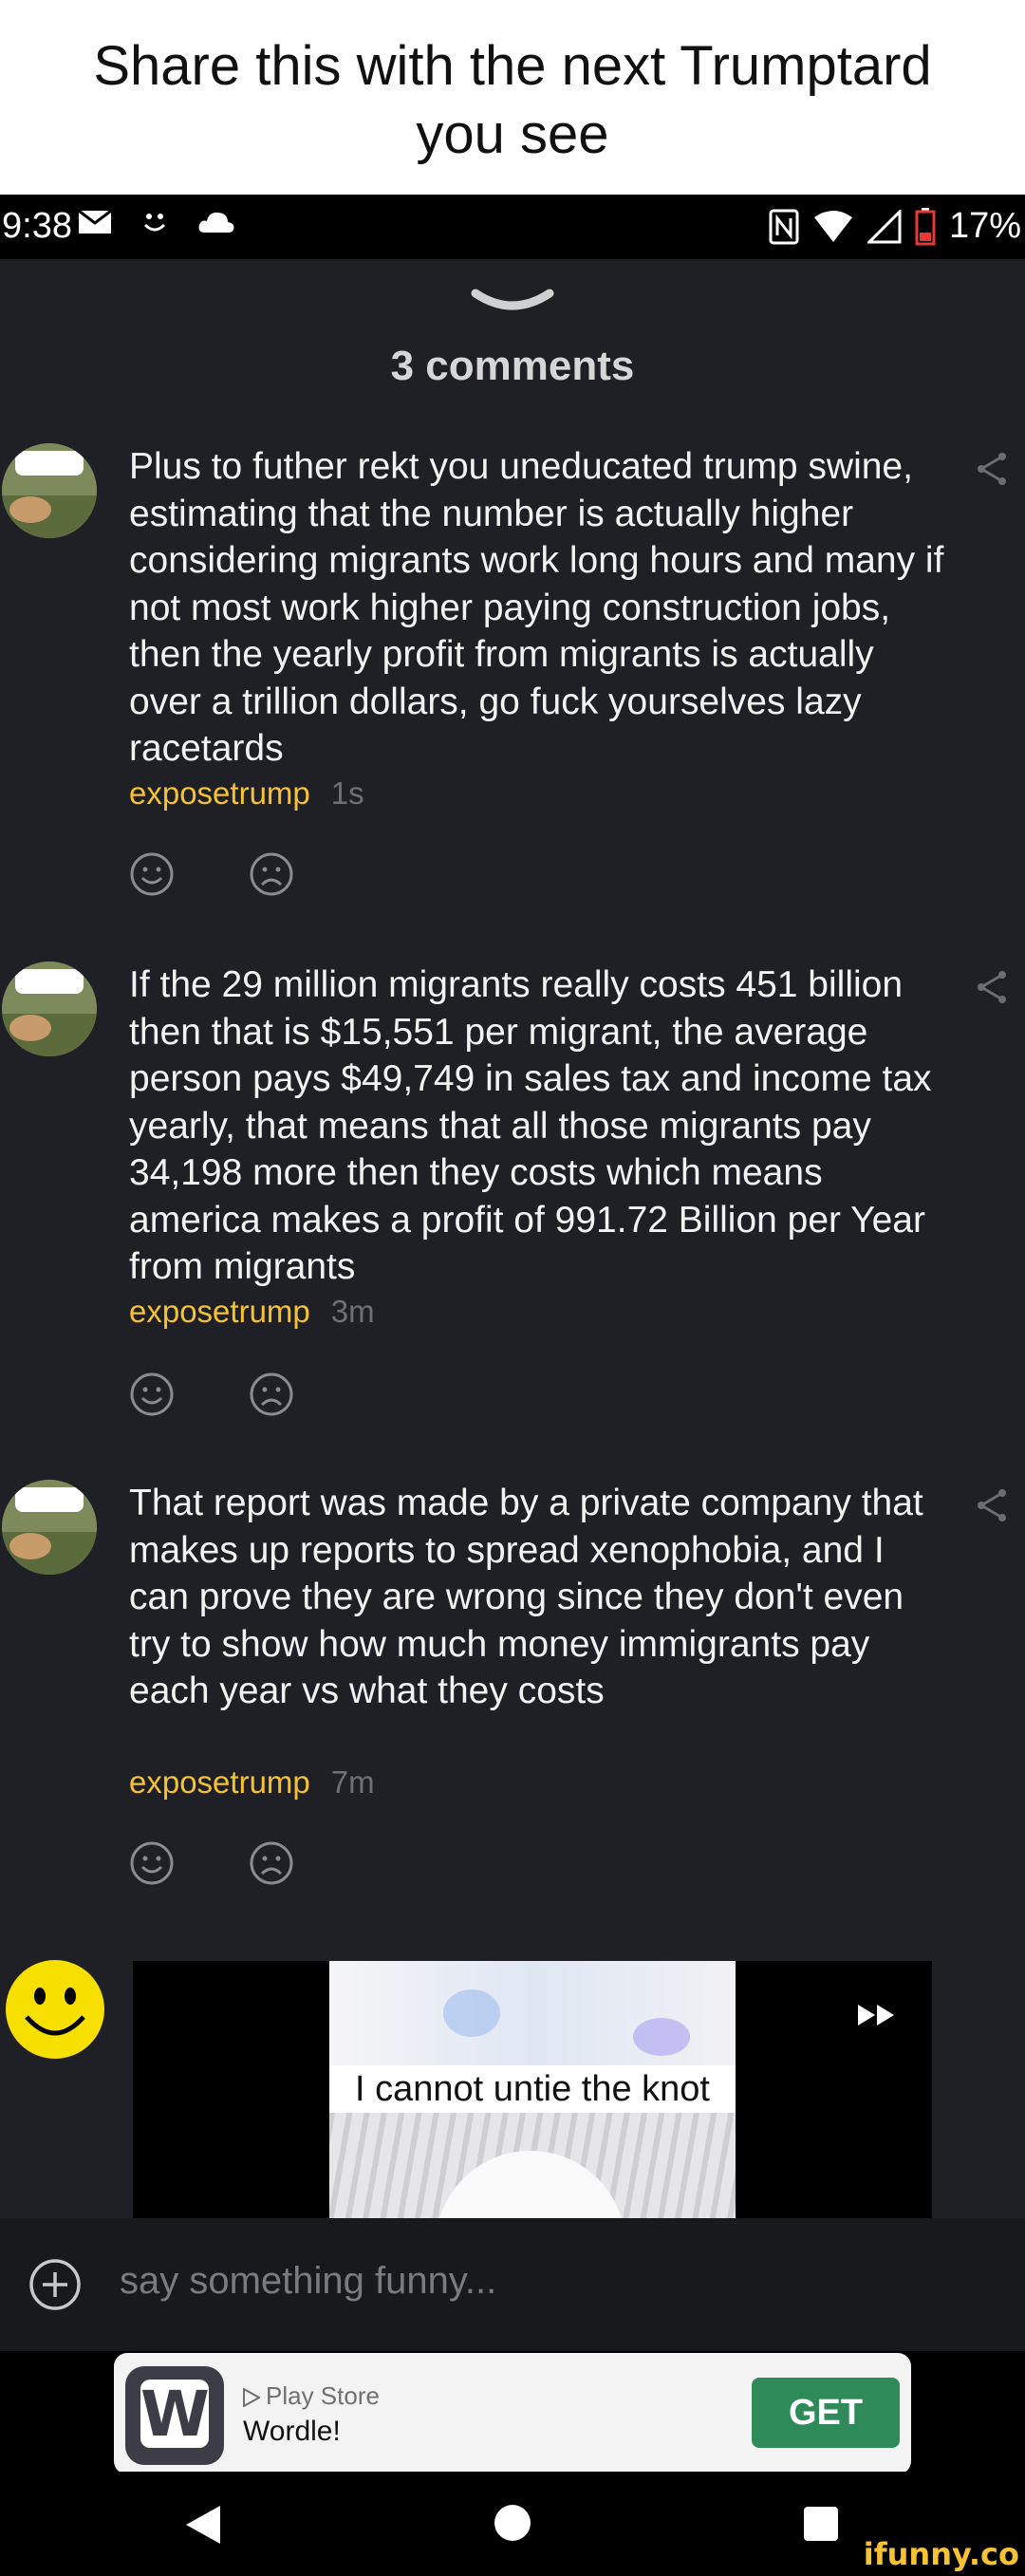  I want to click on home-icon, so click(512, 2523).